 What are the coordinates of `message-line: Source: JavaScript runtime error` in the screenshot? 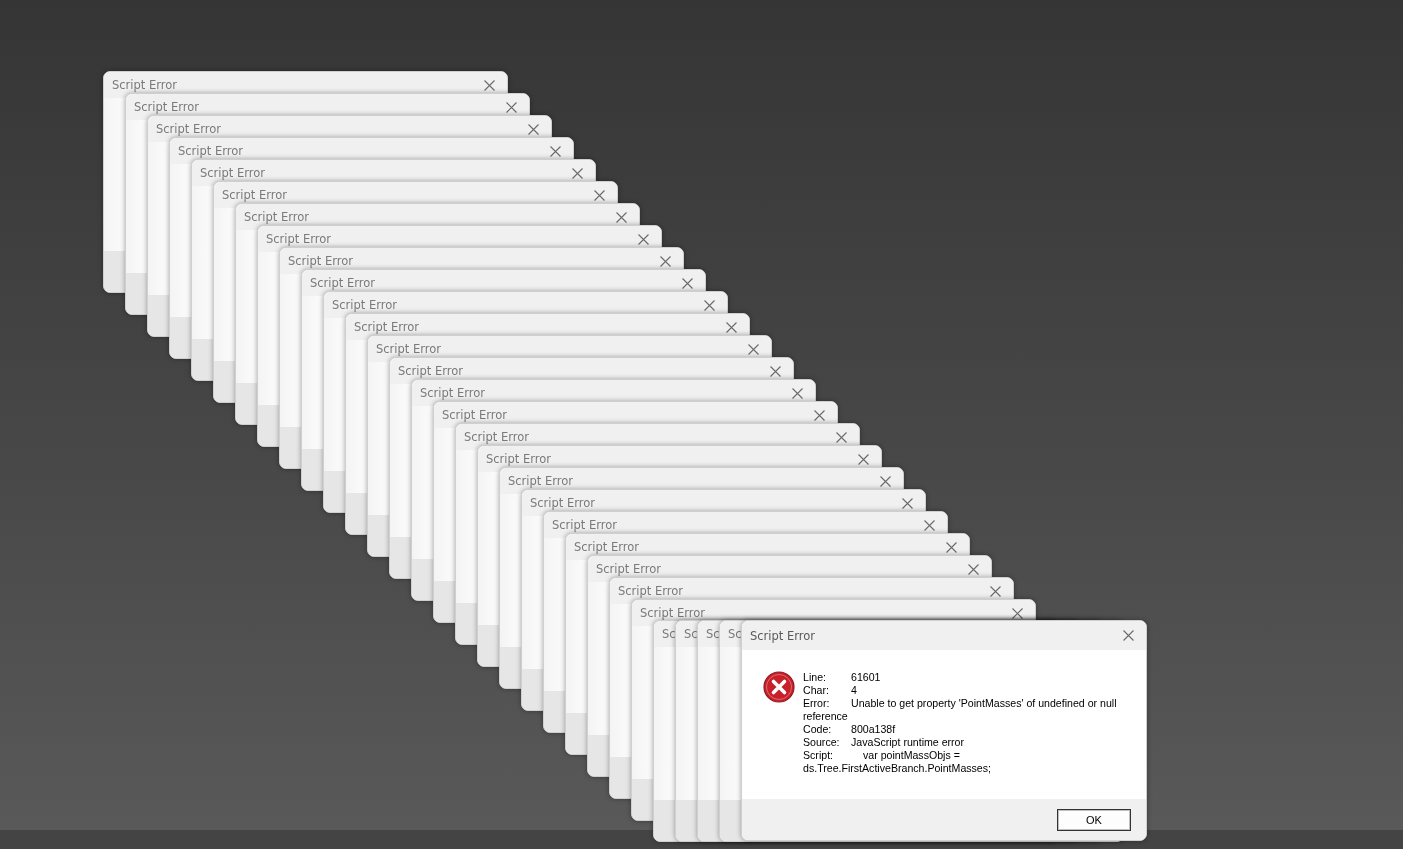 It's located at (884, 742).